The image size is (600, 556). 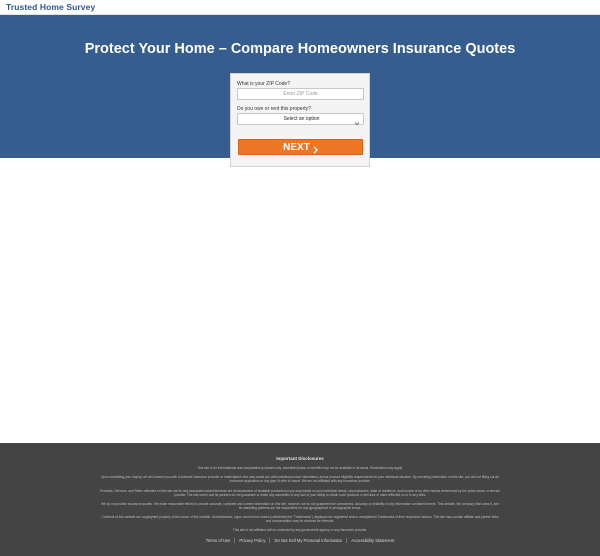 I want to click on terms-of-use-link: Terms of Use, so click(x=218, y=540).